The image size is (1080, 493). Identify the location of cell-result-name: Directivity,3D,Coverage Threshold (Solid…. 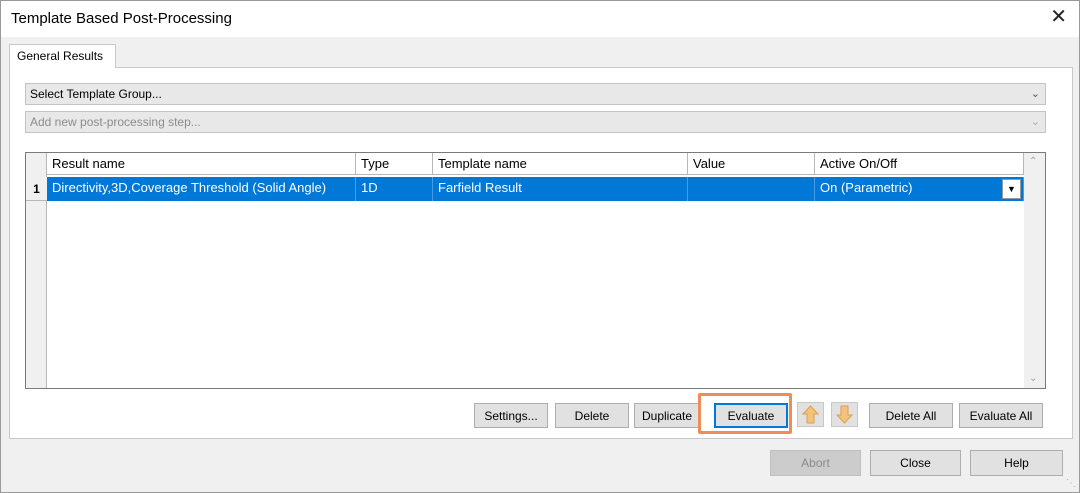
(201, 189).